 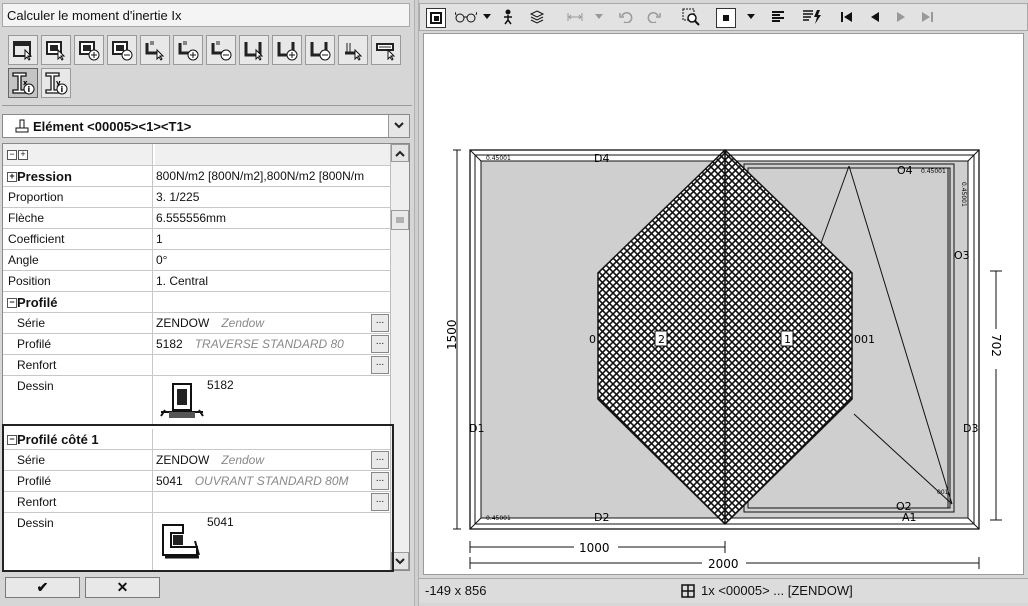 What do you see at coordinates (206, 15) in the screenshot?
I see `window-title: Calculer le moment d'inertie Ix` at bounding box center [206, 15].